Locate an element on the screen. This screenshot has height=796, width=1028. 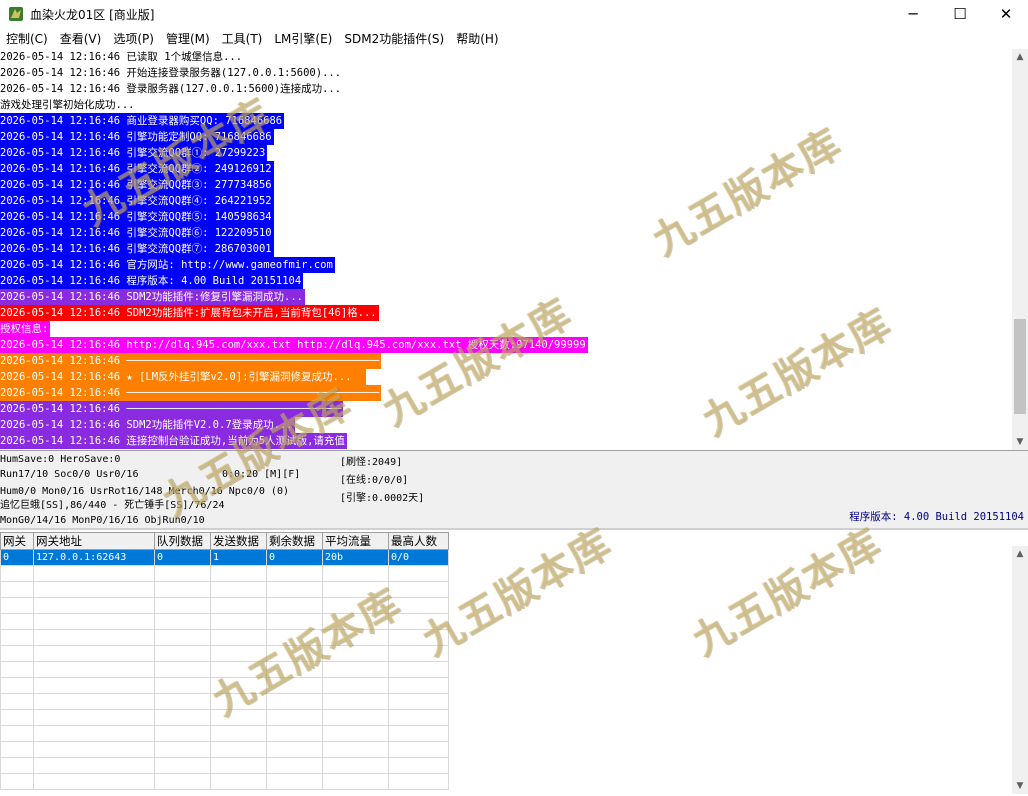
status-run: Run17/10 Soc0/0 Usr0/16 is located at coordinates (69, 474).